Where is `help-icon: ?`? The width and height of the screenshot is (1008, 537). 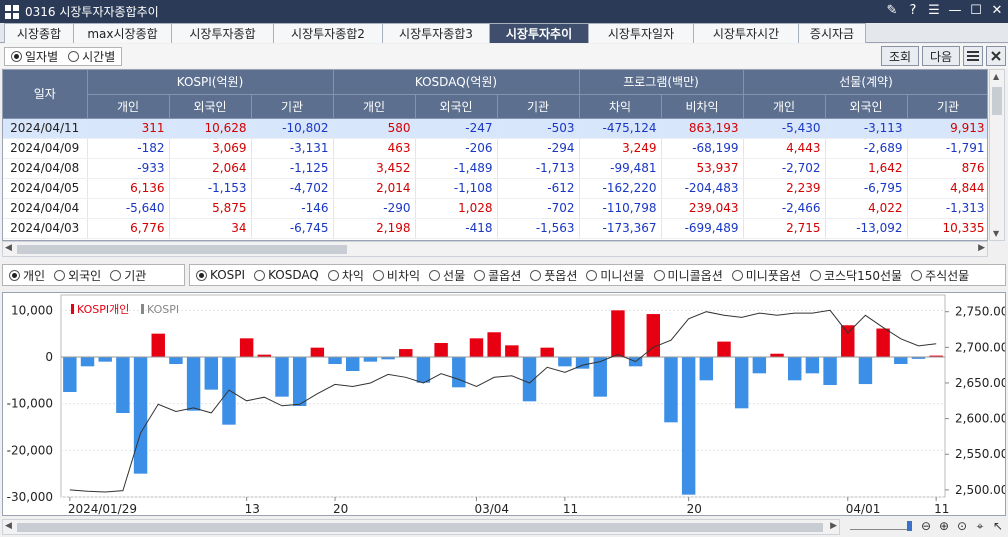
help-icon: ? is located at coordinates (913, 10).